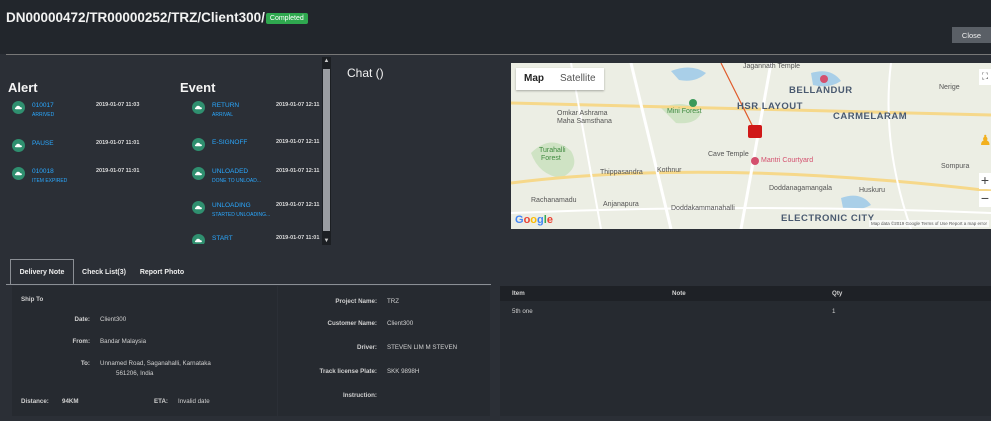 The width and height of the screenshot is (991, 421). What do you see at coordinates (348, 371) in the screenshot?
I see `license-plate-label: Track license Plate:` at bounding box center [348, 371].